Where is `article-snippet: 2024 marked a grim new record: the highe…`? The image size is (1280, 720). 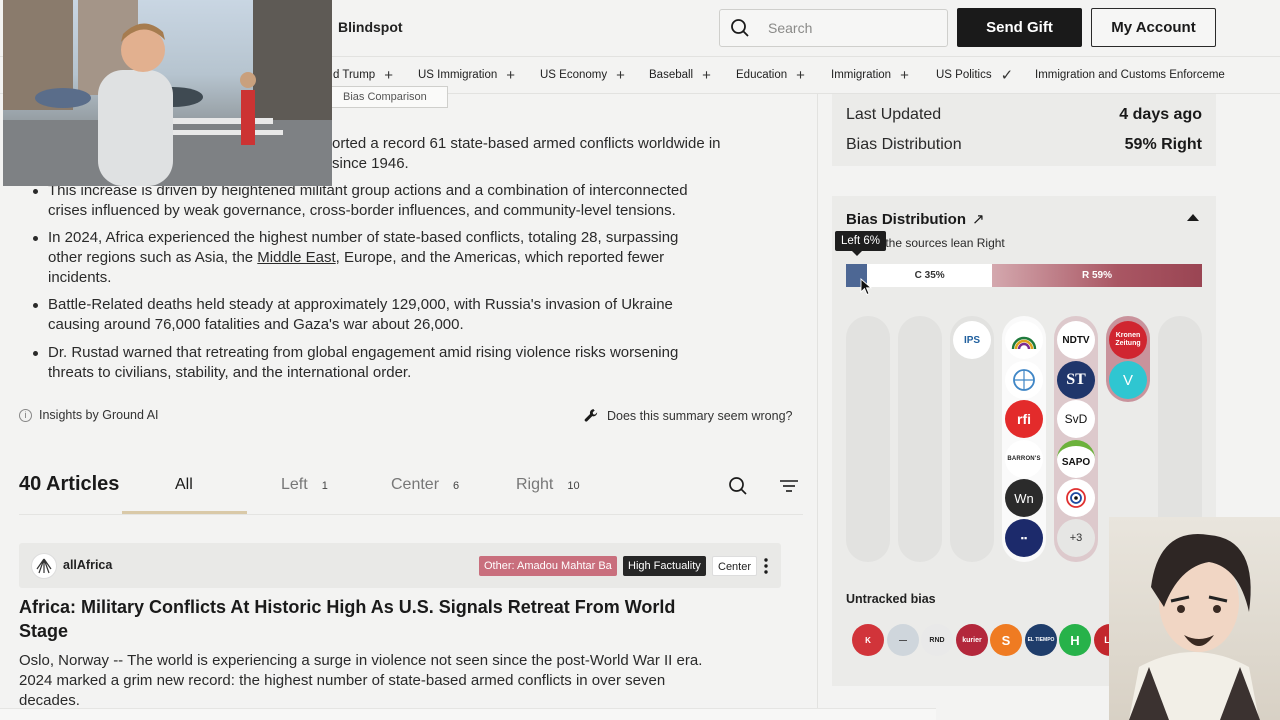
article-snippet: 2024 marked a grim new record: the highe… is located at coordinates (342, 680).